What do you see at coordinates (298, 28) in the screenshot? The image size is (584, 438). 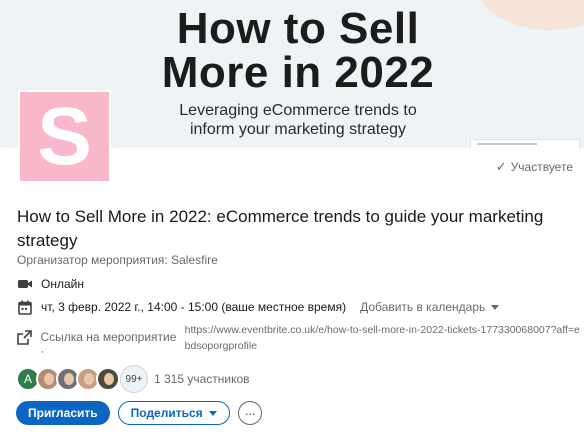 I see `banner-title-line1: How to Sell` at bounding box center [298, 28].